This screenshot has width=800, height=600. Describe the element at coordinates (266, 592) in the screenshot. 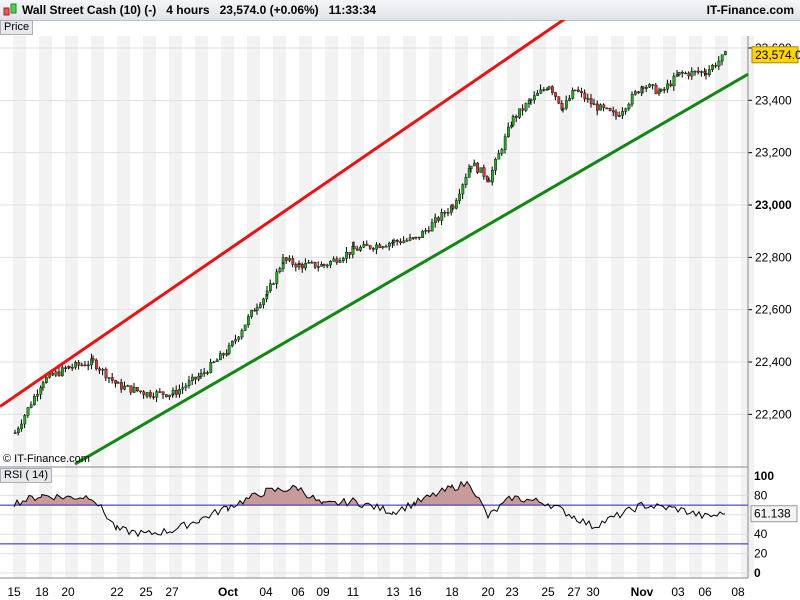

I see `x-tick-label: 04` at that location.